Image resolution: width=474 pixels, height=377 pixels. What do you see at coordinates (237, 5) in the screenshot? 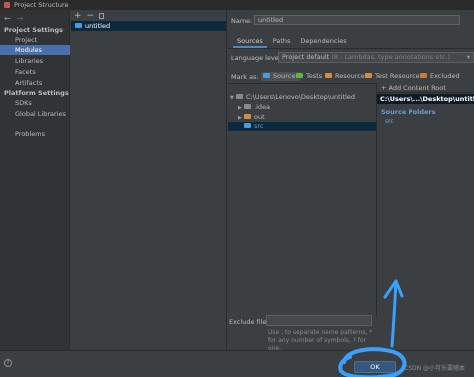
I see `title-bar: Project Structure` at bounding box center [237, 5].